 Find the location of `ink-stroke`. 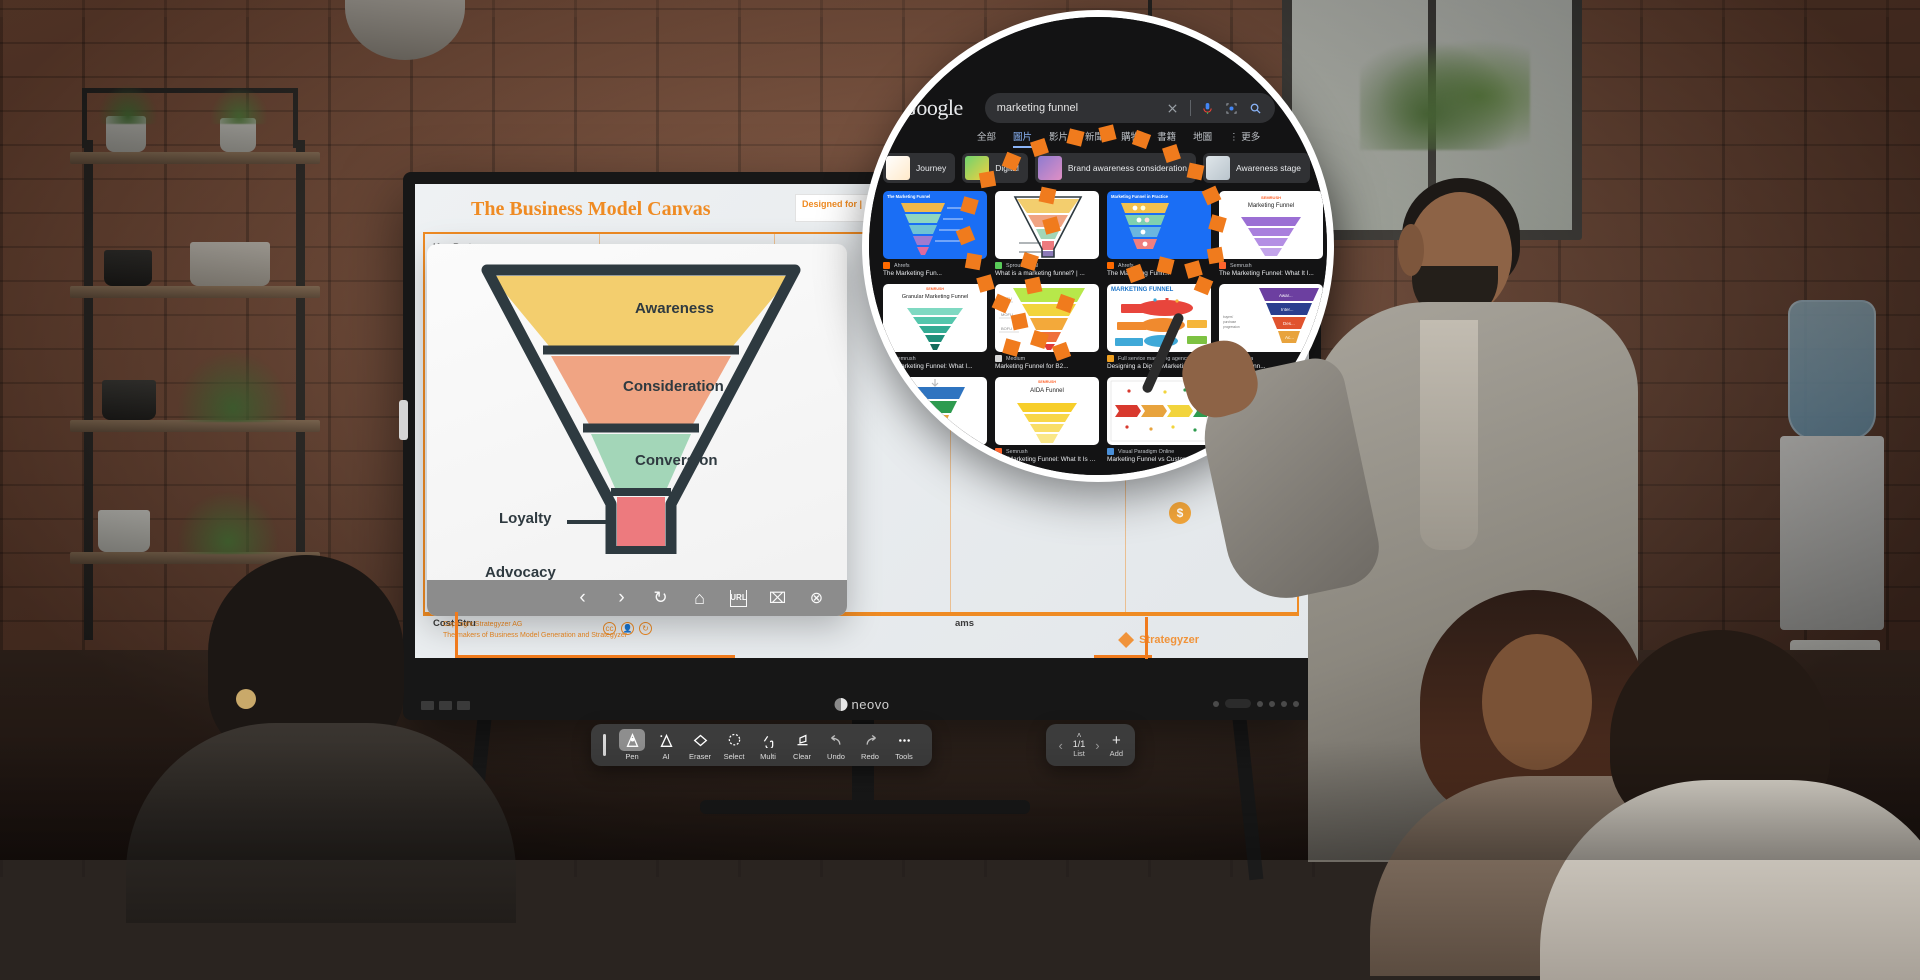

ink-stroke is located at coordinates (1123, 656).